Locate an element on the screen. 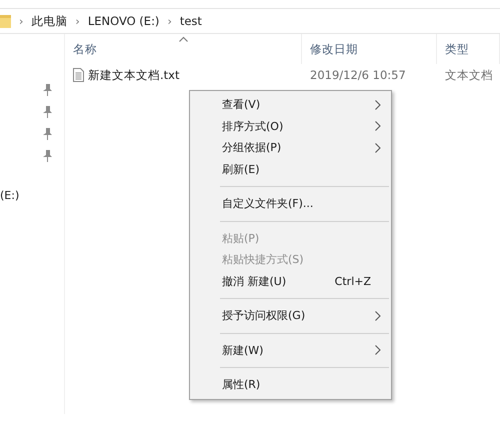 The image size is (500, 425). file-type: 文本文档 is located at coordinates (469, 75).